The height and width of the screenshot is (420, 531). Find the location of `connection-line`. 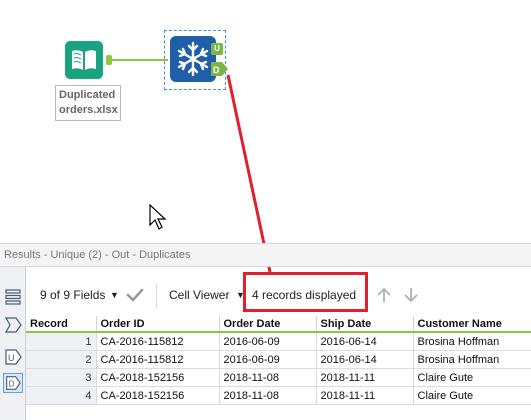

connection-line is located at coordinates (140, 60).